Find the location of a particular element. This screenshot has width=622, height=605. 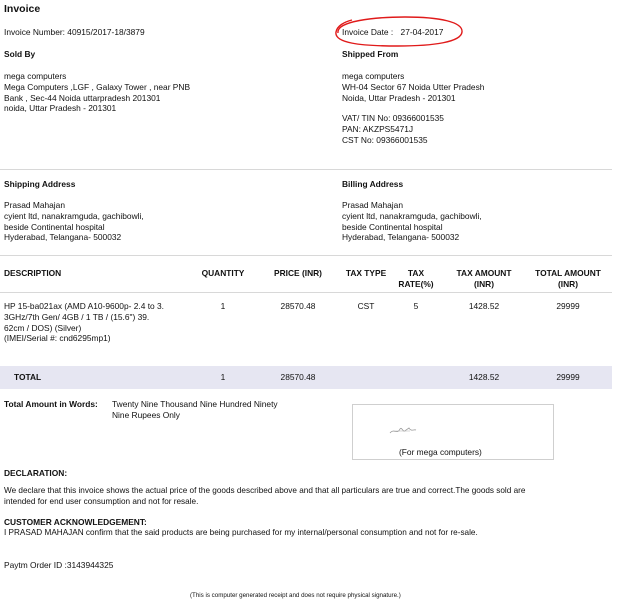

col-header-total-amount: TOTAL AMOUNT (INR) is located at coordinates (568, 279).